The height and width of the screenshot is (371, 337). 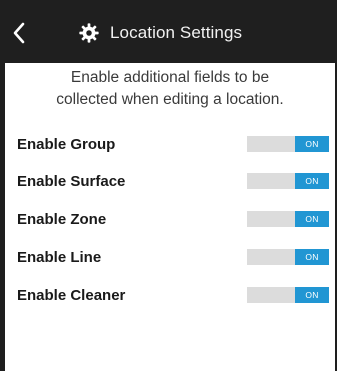 I want to click on toggle-enable-cleaner: ON, so click(x=288, y=295).